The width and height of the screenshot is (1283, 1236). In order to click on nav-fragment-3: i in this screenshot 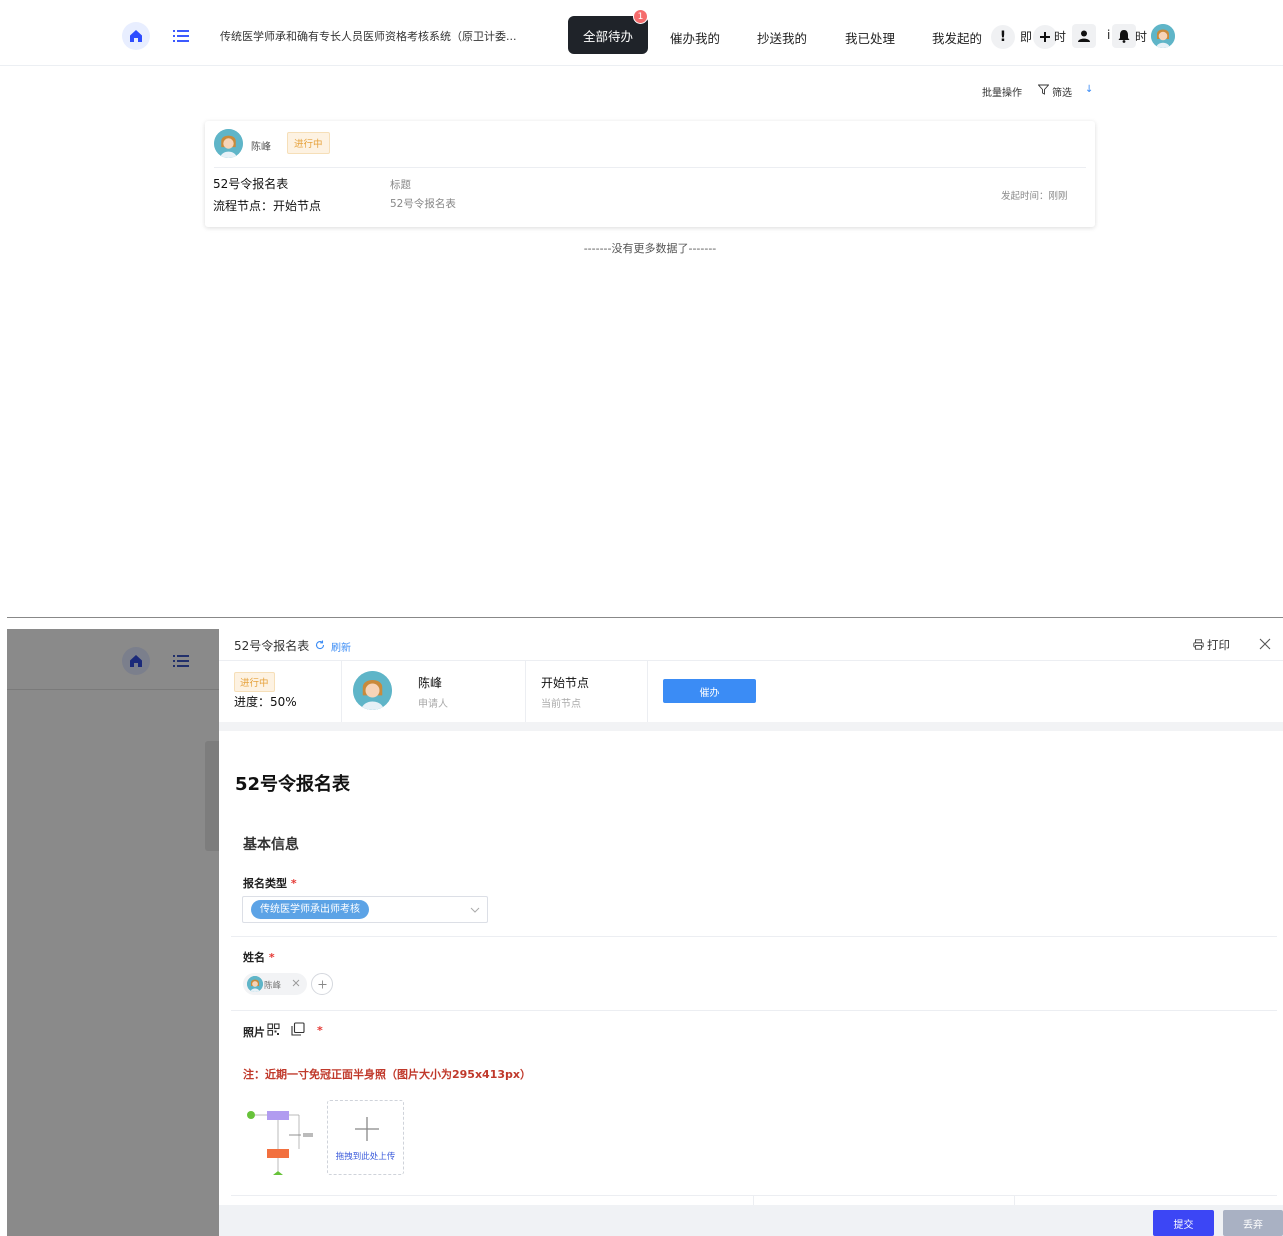, I will do `click(1109, 35)`.